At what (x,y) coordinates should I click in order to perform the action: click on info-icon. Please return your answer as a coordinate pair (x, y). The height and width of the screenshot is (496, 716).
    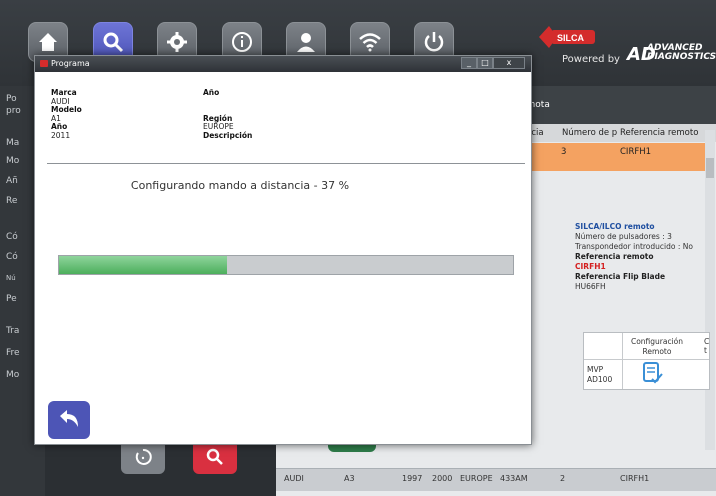
    Looking at the image, I should click on (242, 42).